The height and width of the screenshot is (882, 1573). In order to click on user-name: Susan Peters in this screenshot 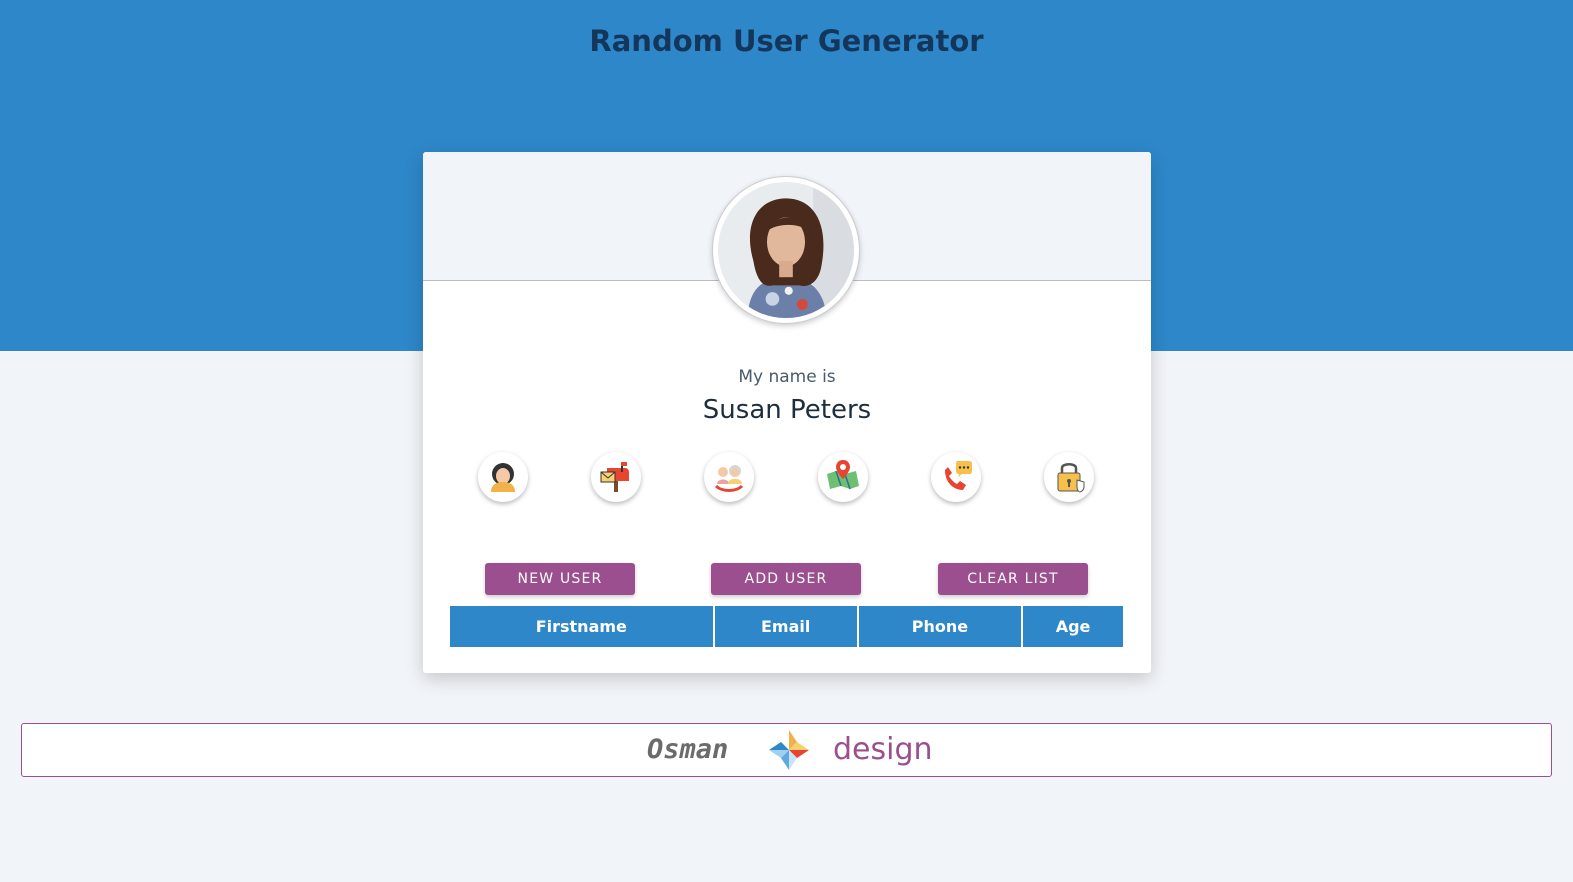, I will do `click(787, 410)`.